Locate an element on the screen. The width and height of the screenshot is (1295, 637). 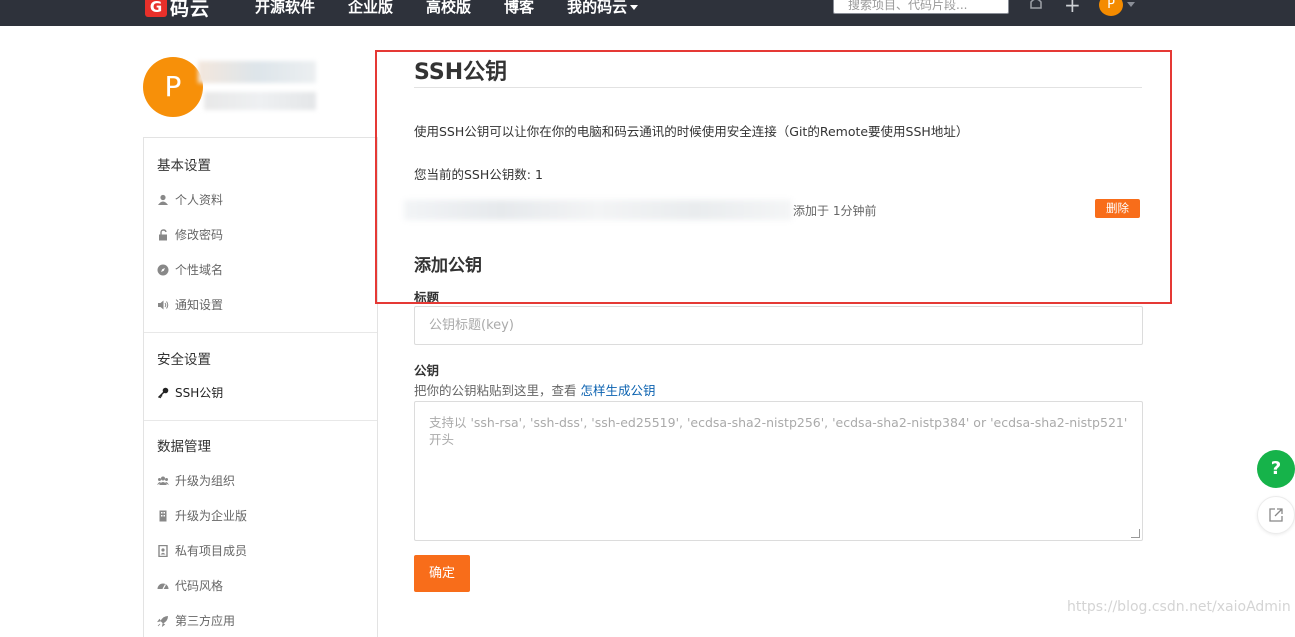
sidebar-item-profile: 个人资料 is located at coordinates (190, 199).